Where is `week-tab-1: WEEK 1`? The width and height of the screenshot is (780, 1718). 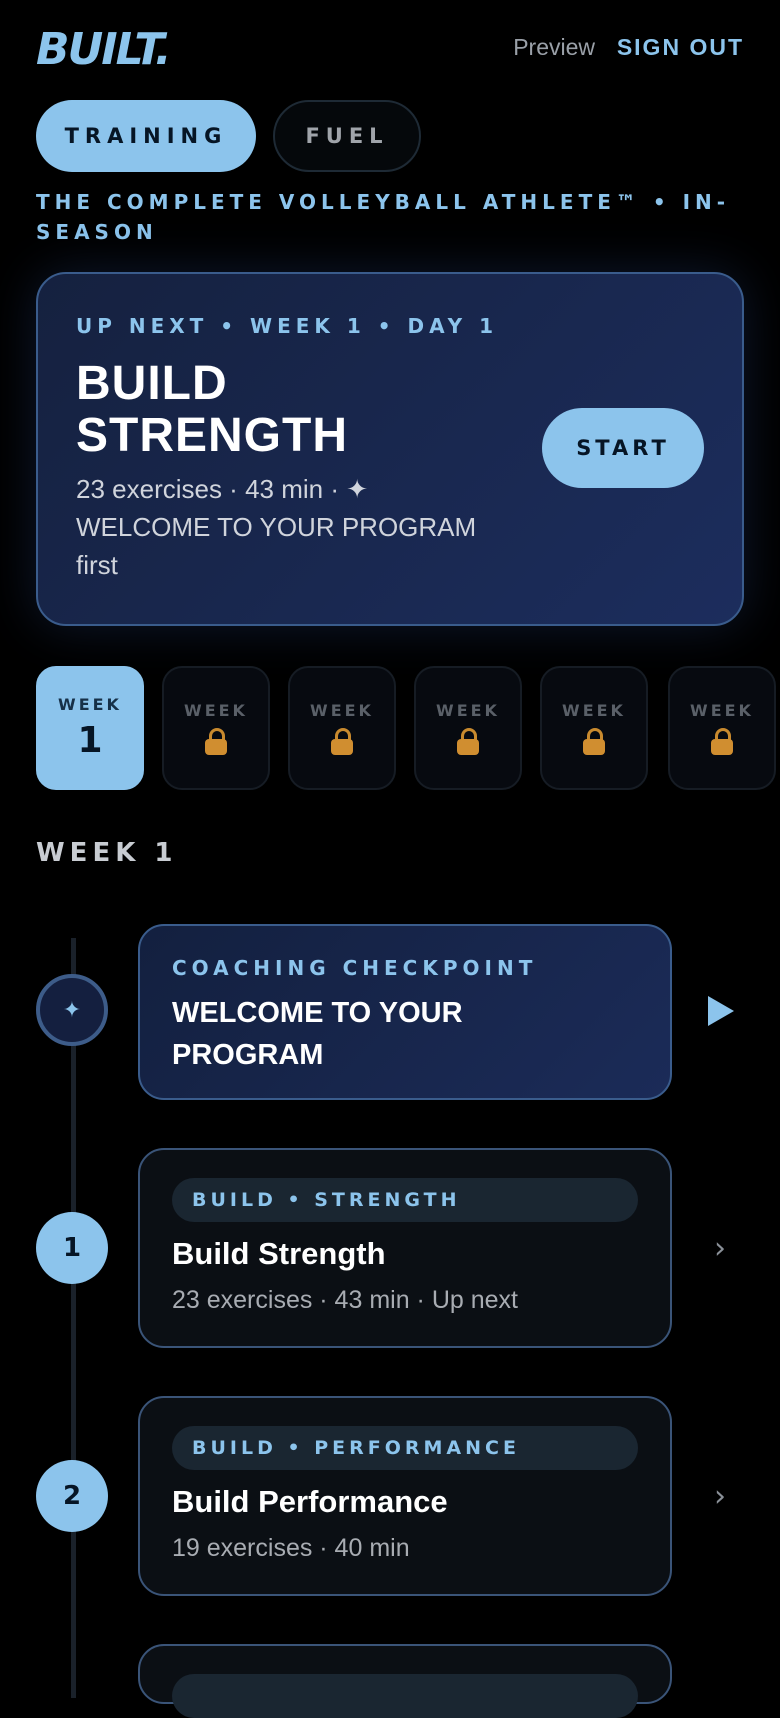 week-tab-1: WEEK 1 is located at coordinates (90, 728).